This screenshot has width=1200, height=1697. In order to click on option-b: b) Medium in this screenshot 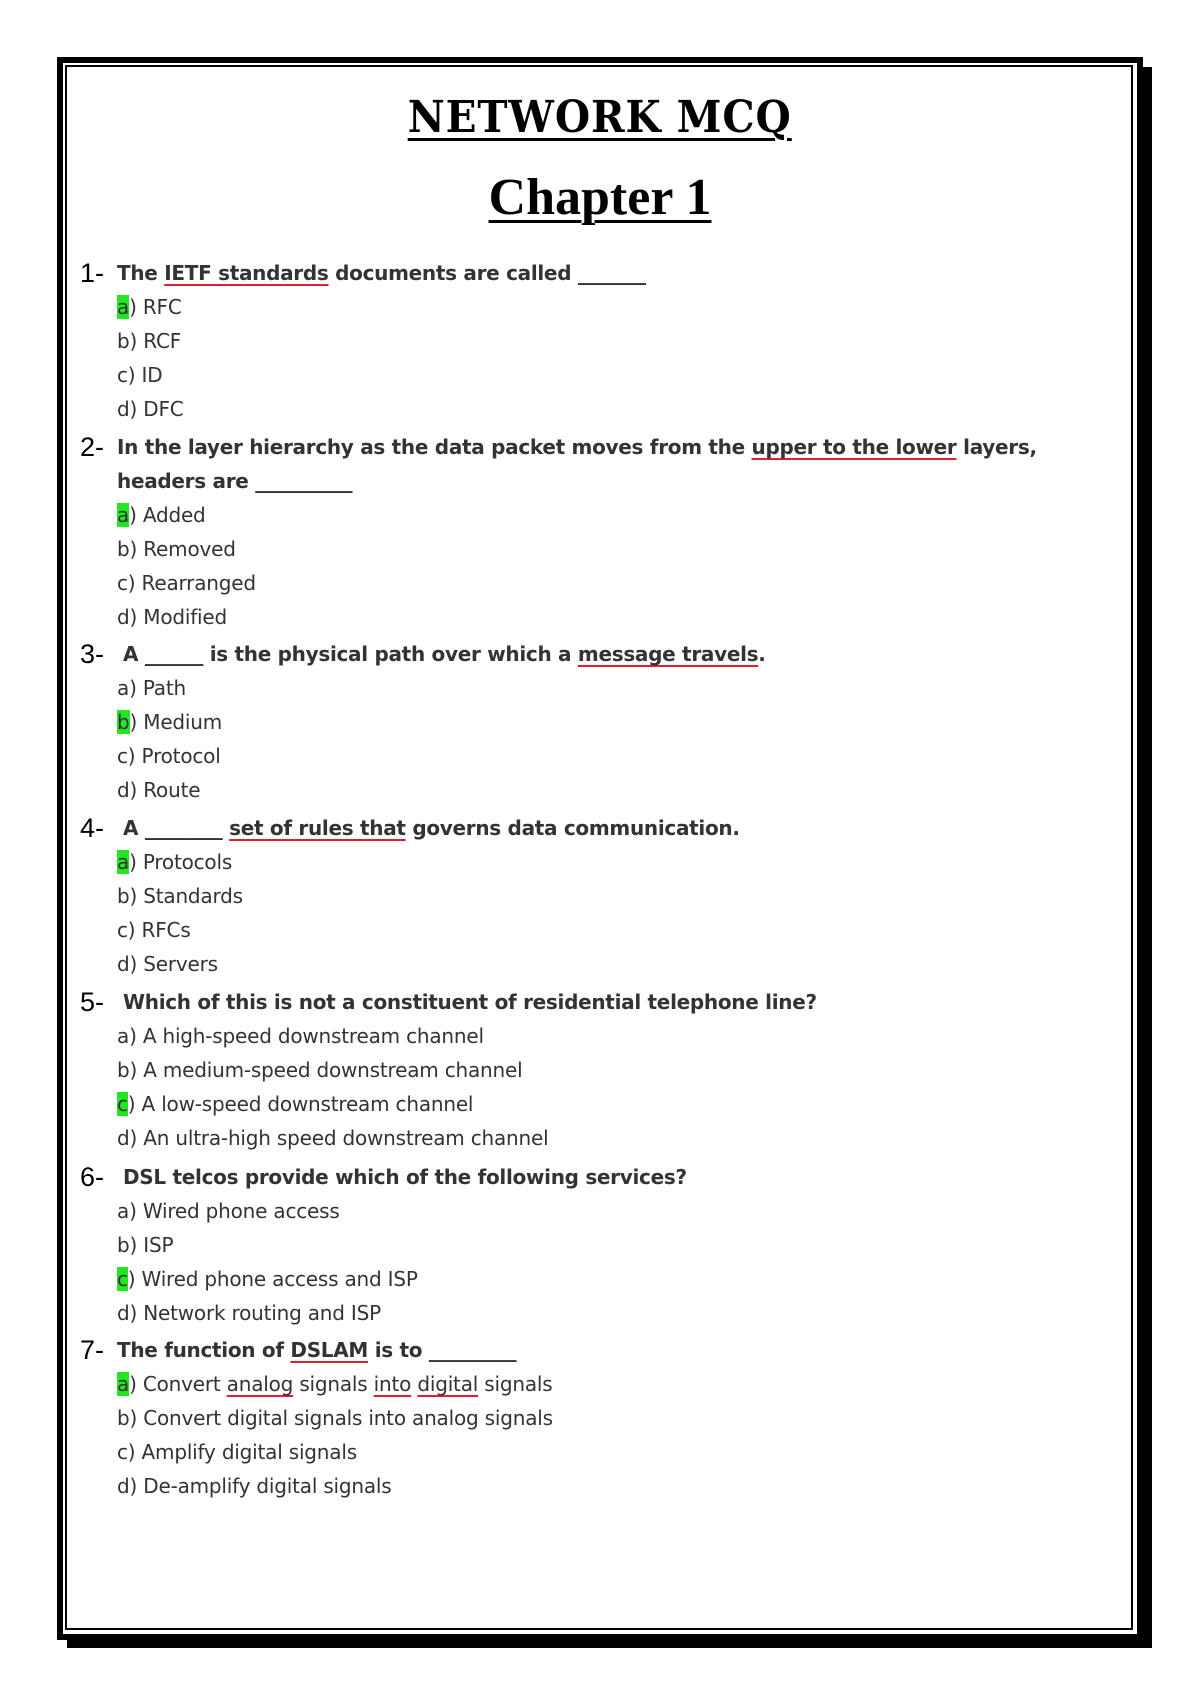, I will do `click(618, 722)`.